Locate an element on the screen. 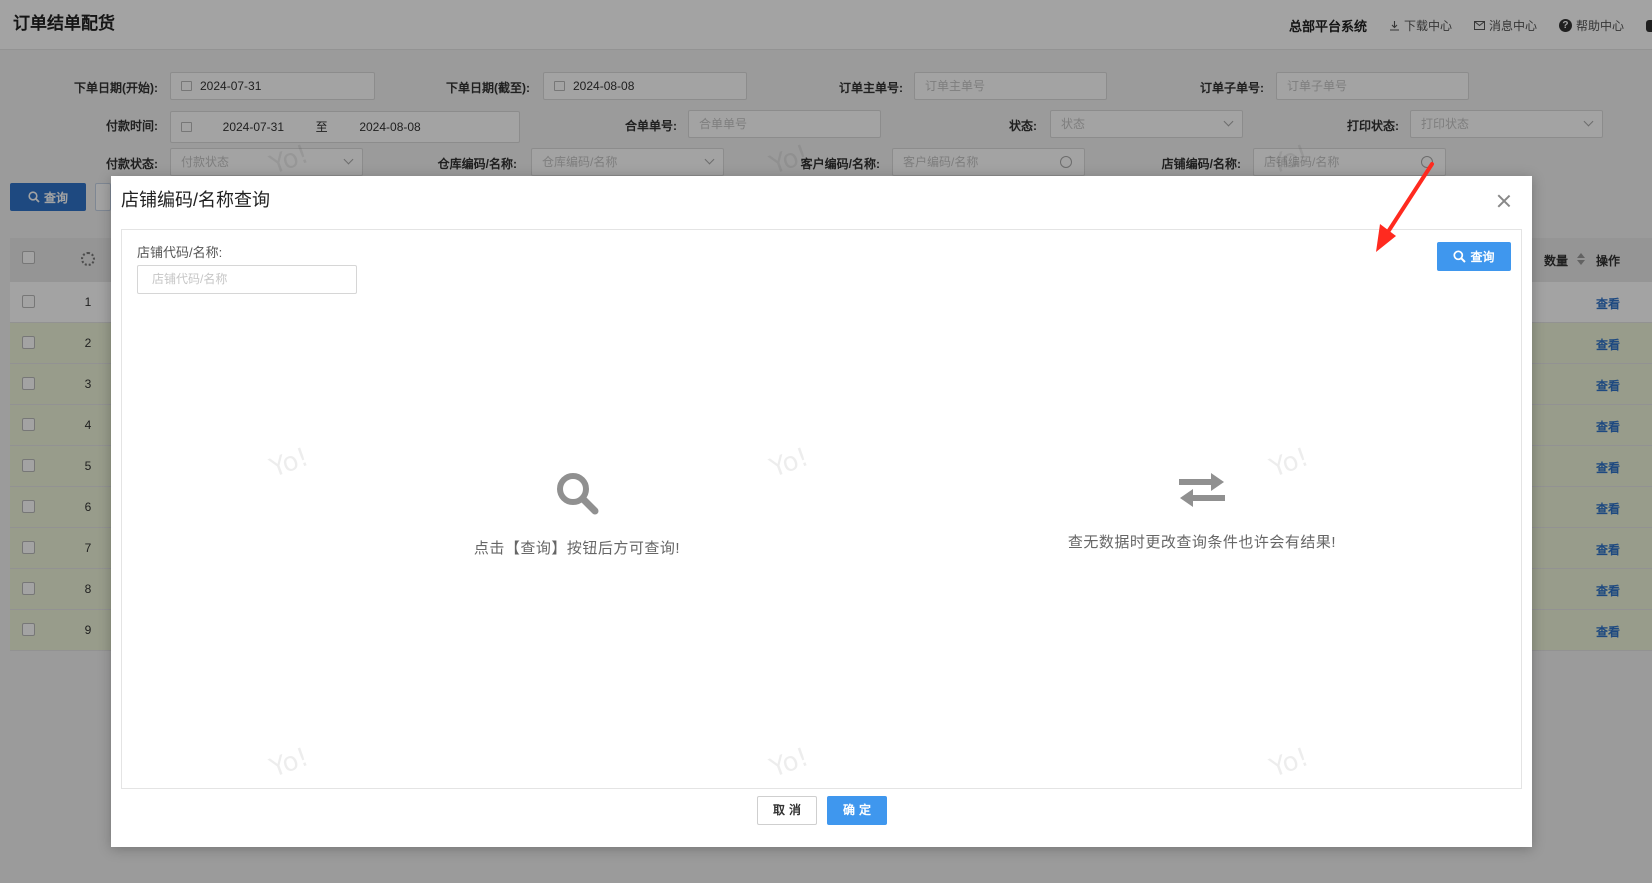 Image resolution: width=1652 pixels, height=883 pixels. magnifier-icon is located at coordinates (578, 494).